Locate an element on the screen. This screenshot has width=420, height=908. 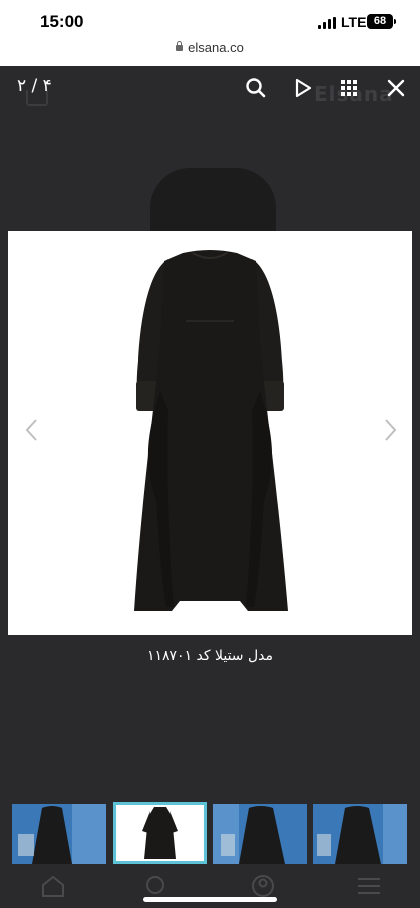
url-text: elsana.co is located at coordinates (216, 47).